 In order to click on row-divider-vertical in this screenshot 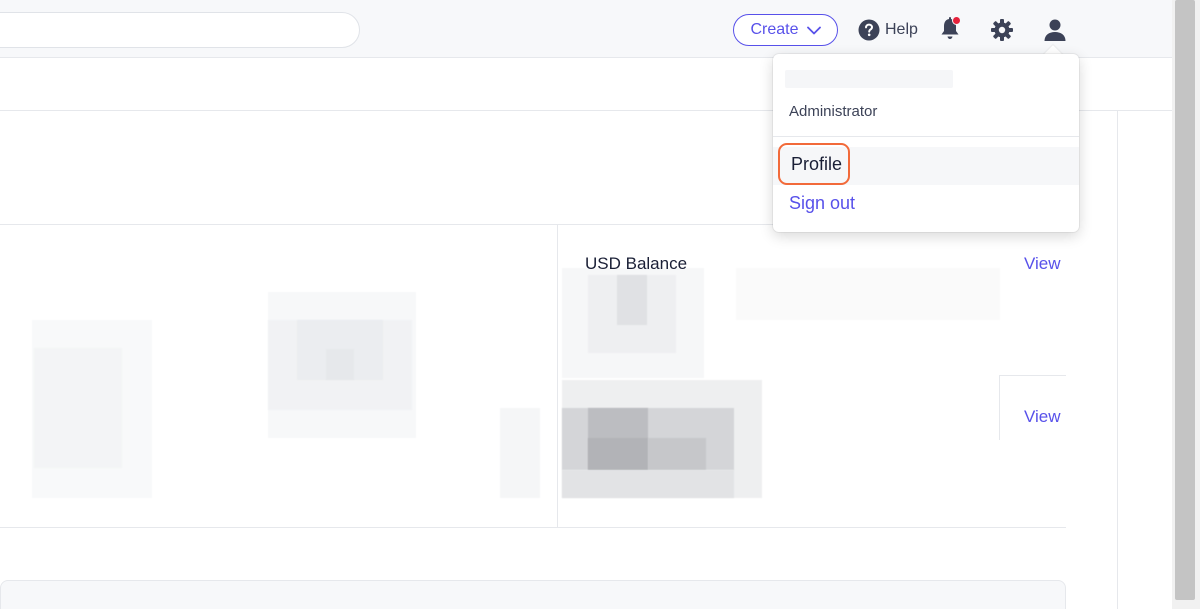, I will do `click(999, 407)`.